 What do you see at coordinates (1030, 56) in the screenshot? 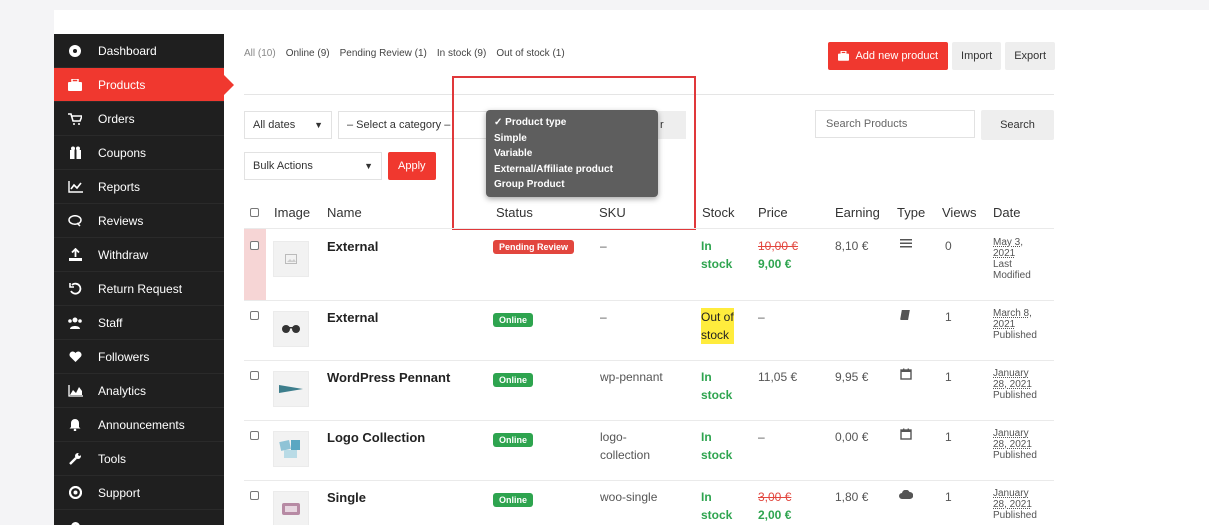
I see `export-button: Export` at bounding box center [1030, 56].